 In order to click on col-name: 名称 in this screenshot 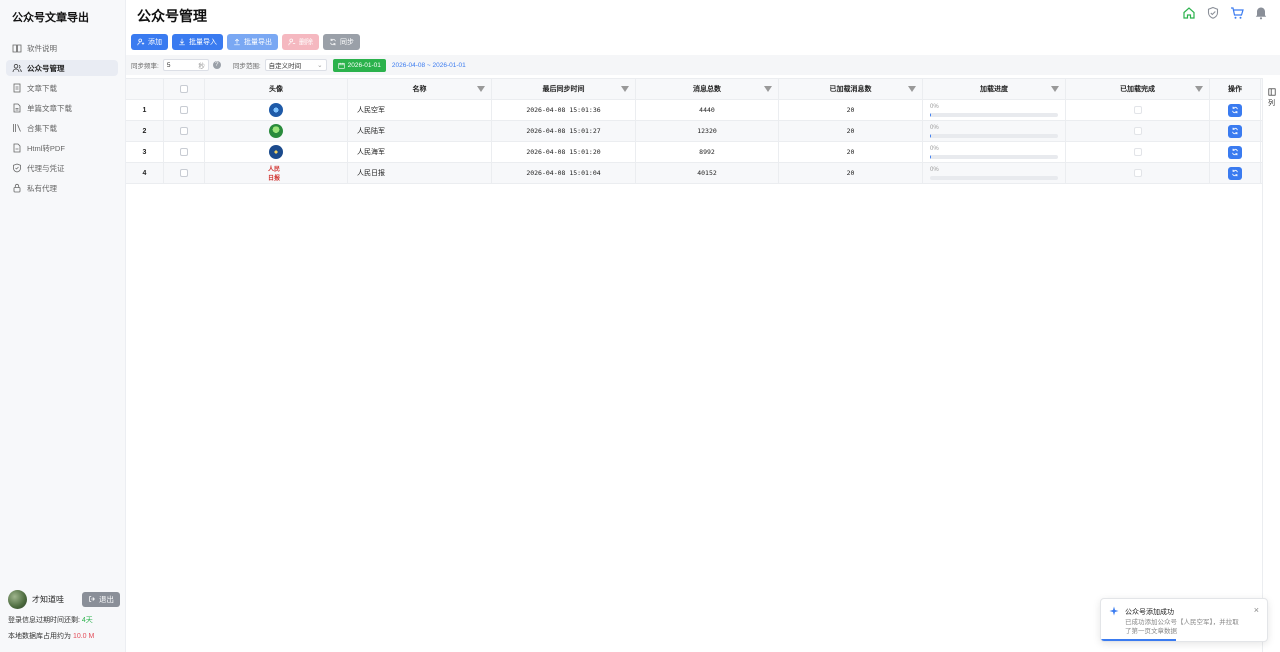, I will do `click(420, 89)`.